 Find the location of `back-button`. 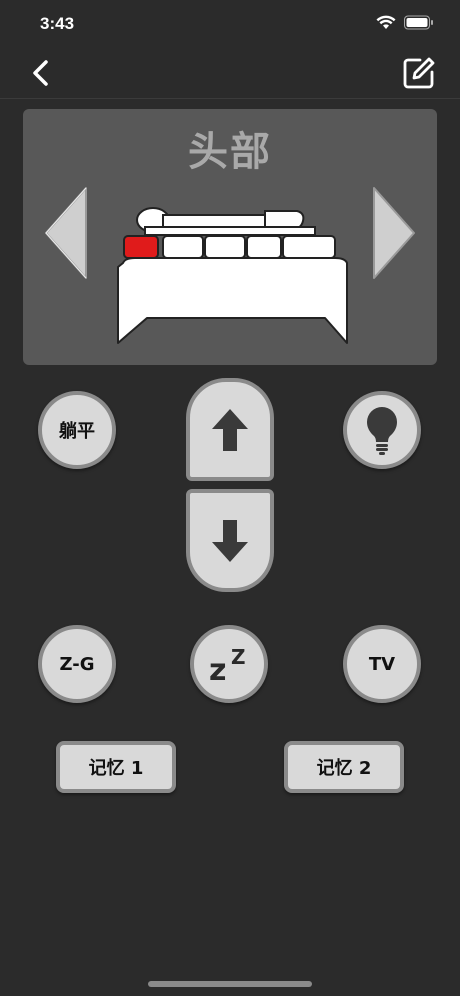

back-button is located at coordinates (41, 73).